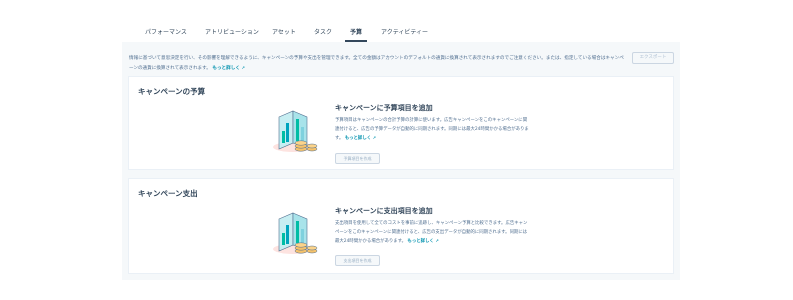 This screenshot has height=300, width=793. Describe the element at coordinates (653, 58) in the screenshot. I see `export-button: エクスポート` at that location.